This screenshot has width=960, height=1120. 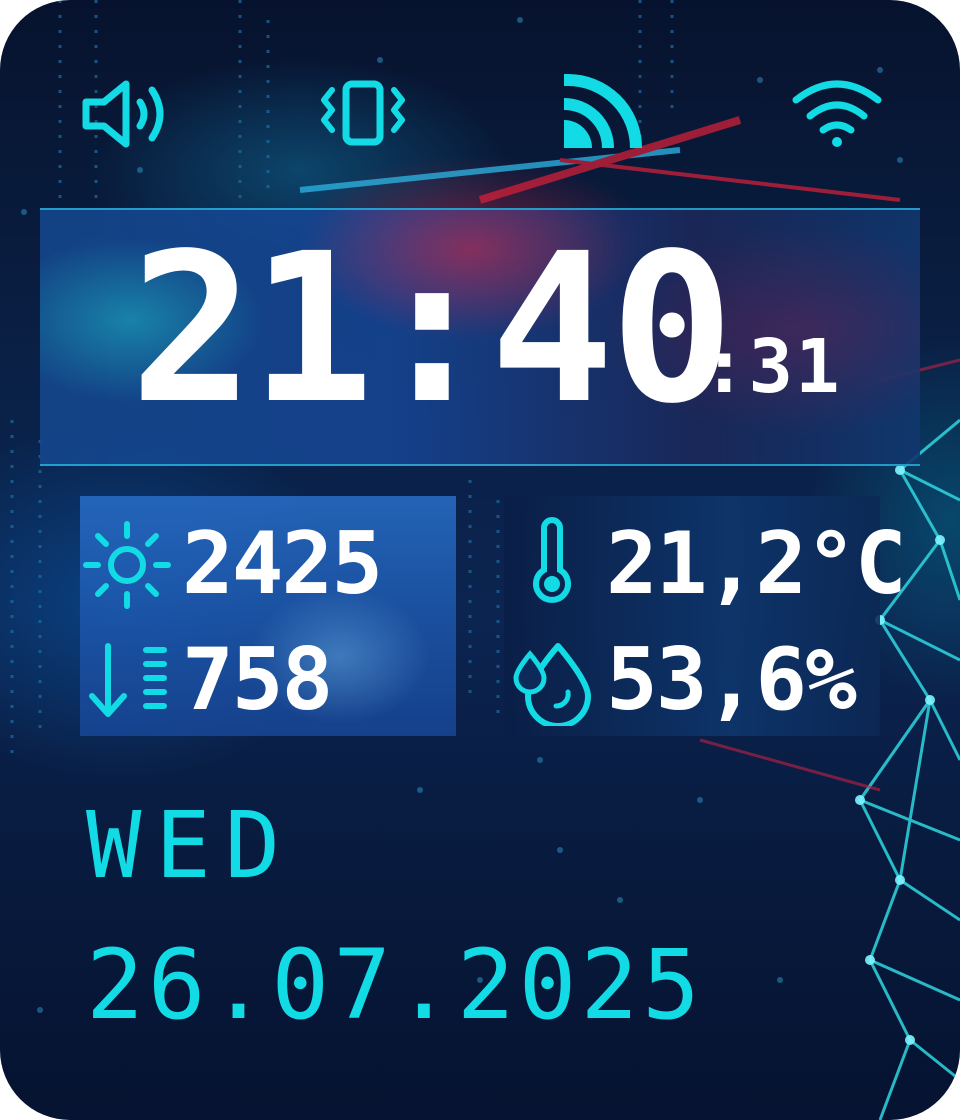 I want to click on sun-icon, so click(x=127, y=565).